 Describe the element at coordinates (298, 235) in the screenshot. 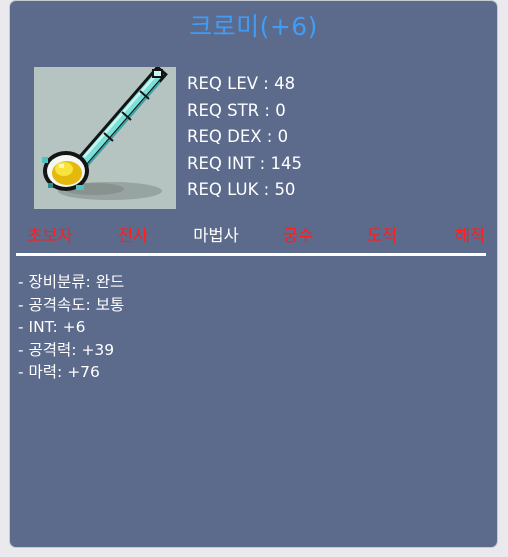

I see `job-archer: 궁수` at that location.